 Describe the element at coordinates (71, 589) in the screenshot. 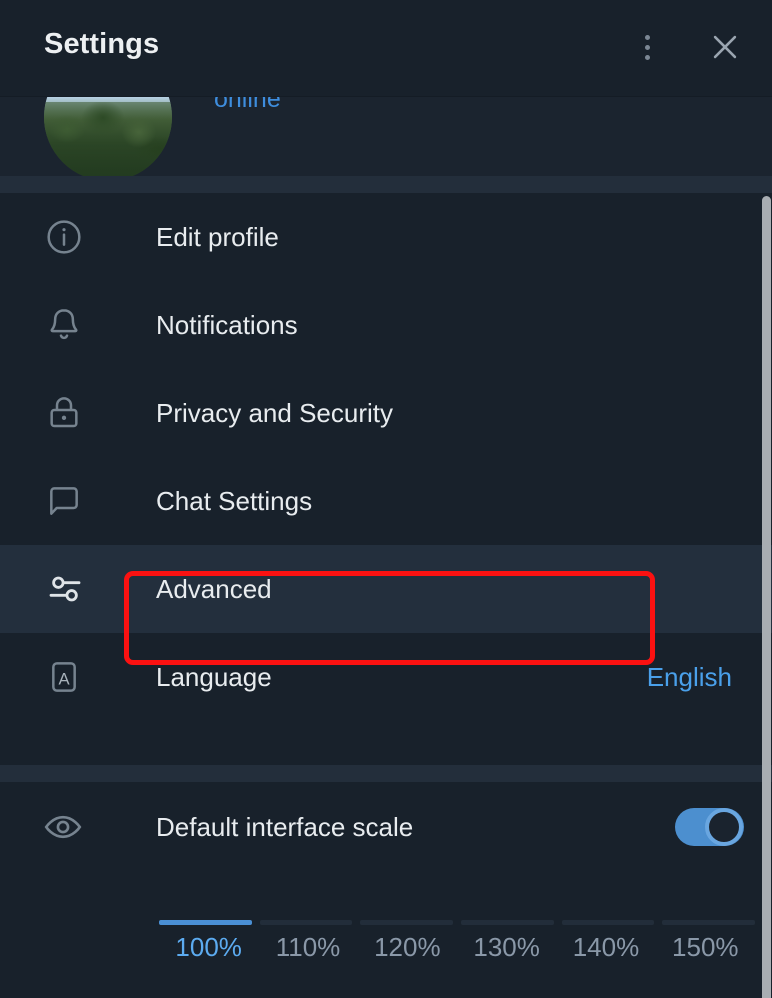

I see `sliders-icon` at that location.